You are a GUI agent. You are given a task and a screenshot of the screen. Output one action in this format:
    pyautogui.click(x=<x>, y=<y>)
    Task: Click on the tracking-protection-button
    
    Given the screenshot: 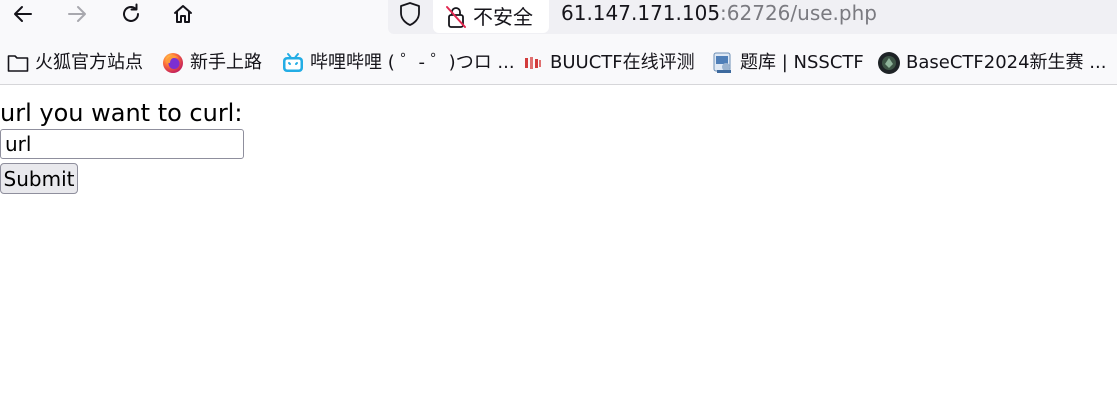 What is the action you would take?
    pyautogui.click(x=410, y=14)
    